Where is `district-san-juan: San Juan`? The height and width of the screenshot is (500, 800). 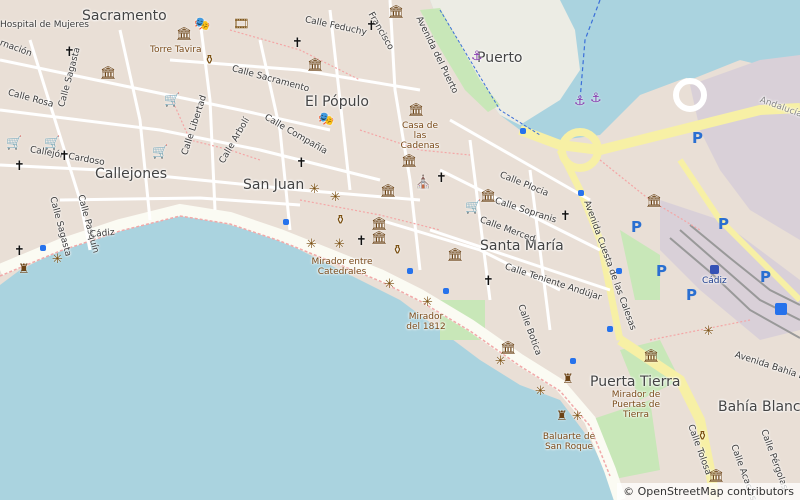
district-san-juan: San Juan is located at coordinates (274, 185).